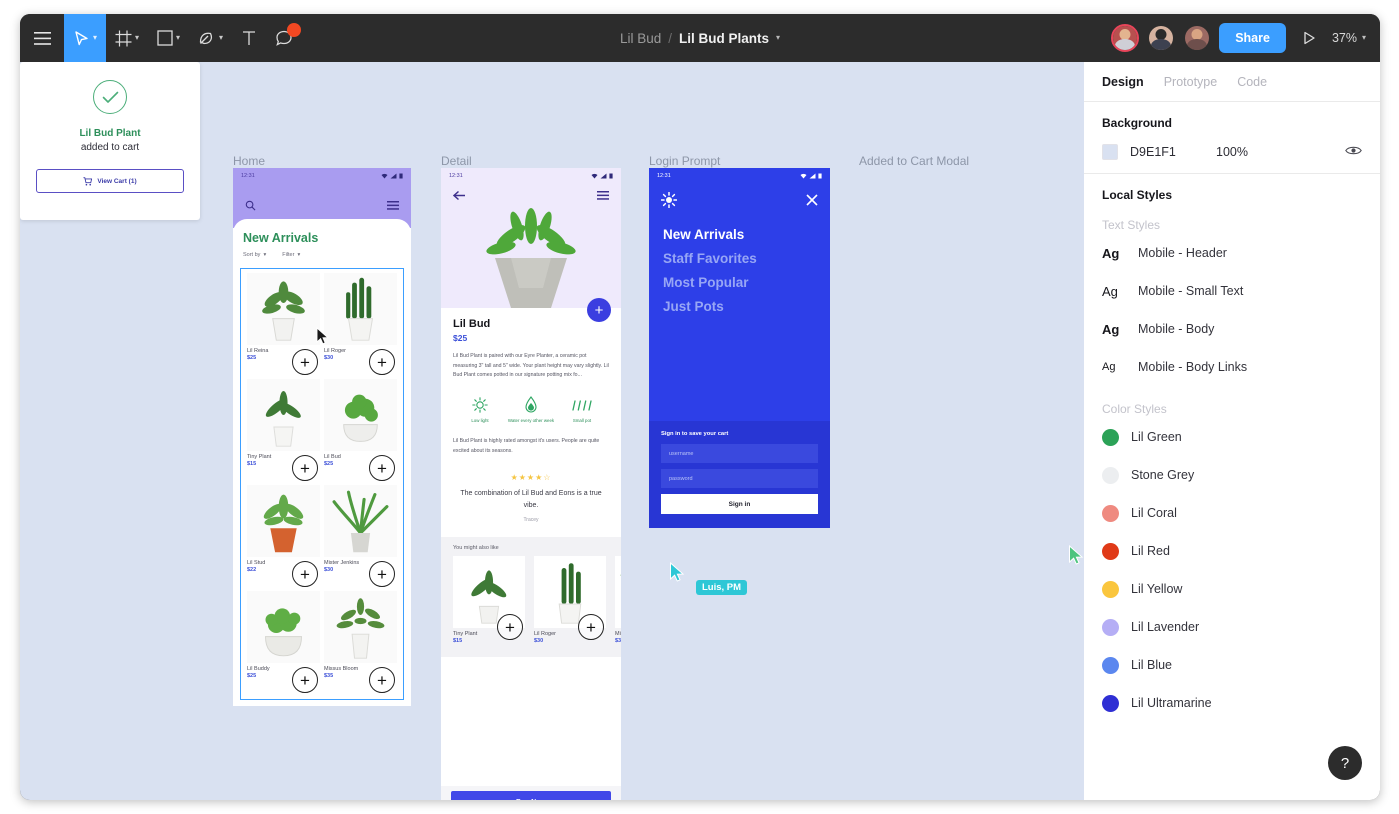  What do you see at coordinates (283, 326) in the screenshot?
I see `product-card: + Lil Reina $25` at bounding box center [283, 326].